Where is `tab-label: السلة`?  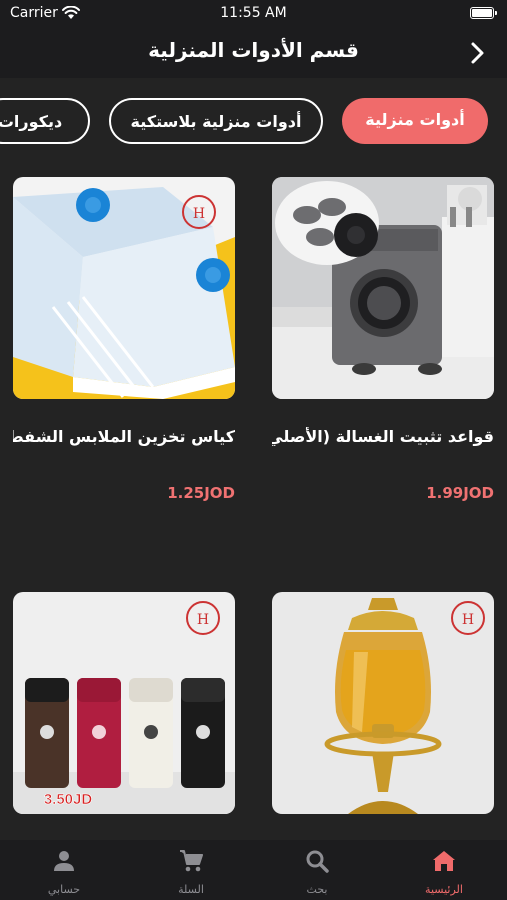
tab-label: السلة is located at coordinates (191, 889).